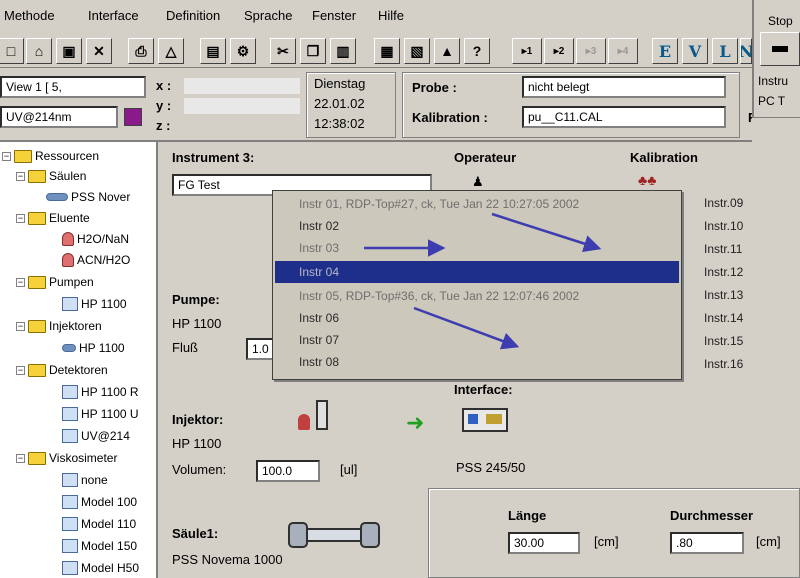 This screenshot has width=800, height=578. I want to click on flask-icon: △, so click(171, 51).